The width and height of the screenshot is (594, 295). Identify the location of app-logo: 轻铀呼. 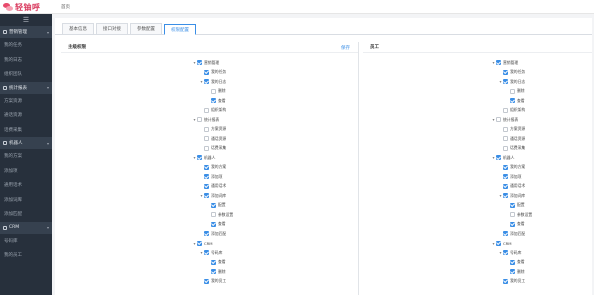
(27, 7).